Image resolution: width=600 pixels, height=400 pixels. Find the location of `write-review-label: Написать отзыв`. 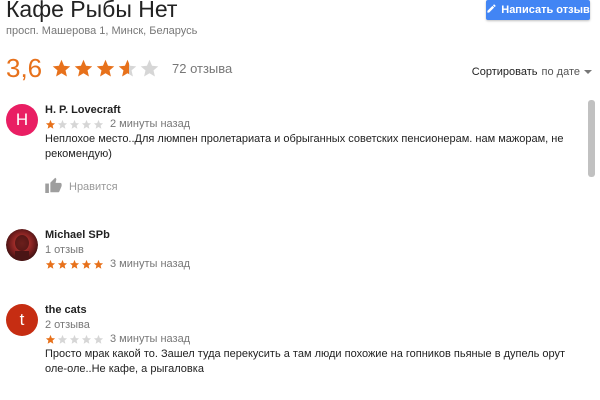

write-review-label: Написать отзыв is located at coordinates (545, 10).